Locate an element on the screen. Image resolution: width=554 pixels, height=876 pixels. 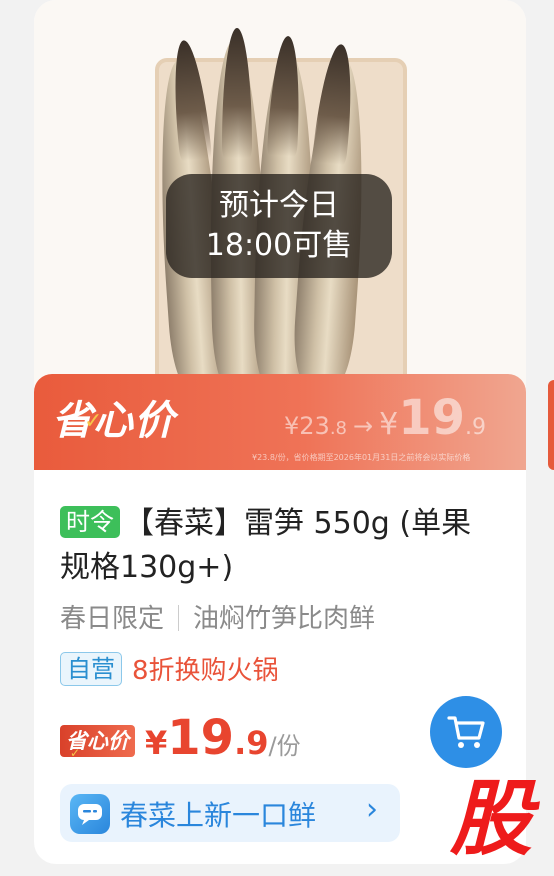
promo-text: 8折换购火锅 is located at coordinates (205, 668).